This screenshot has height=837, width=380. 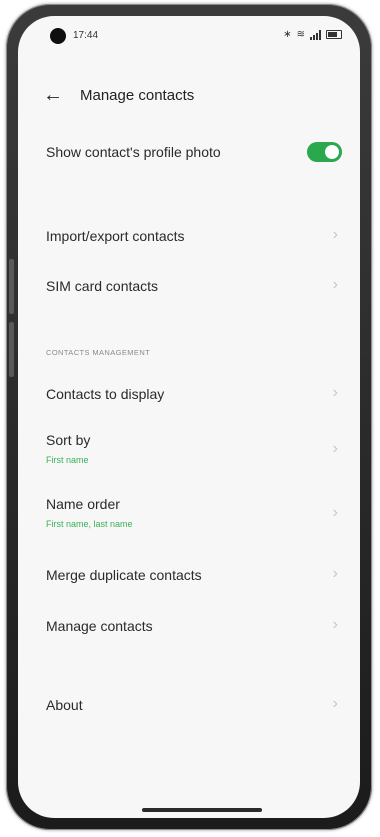 I want to click on app-header: ← Manage contacts, so click(x=189, y=99).